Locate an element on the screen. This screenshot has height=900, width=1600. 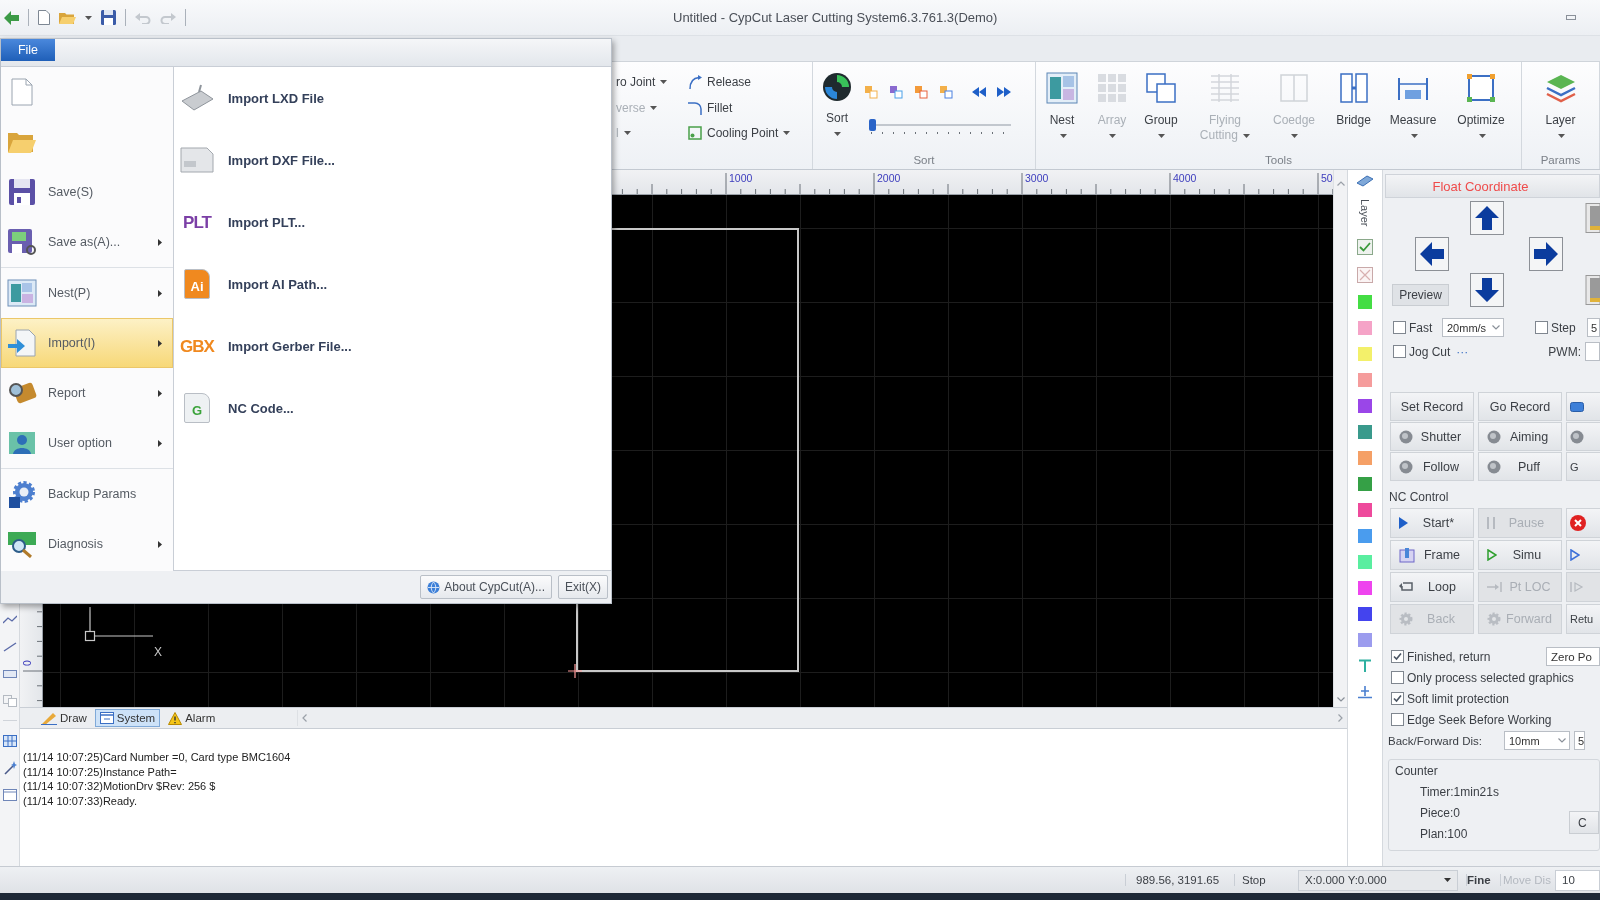
console-tab: System is located at coordinates (127, 718).